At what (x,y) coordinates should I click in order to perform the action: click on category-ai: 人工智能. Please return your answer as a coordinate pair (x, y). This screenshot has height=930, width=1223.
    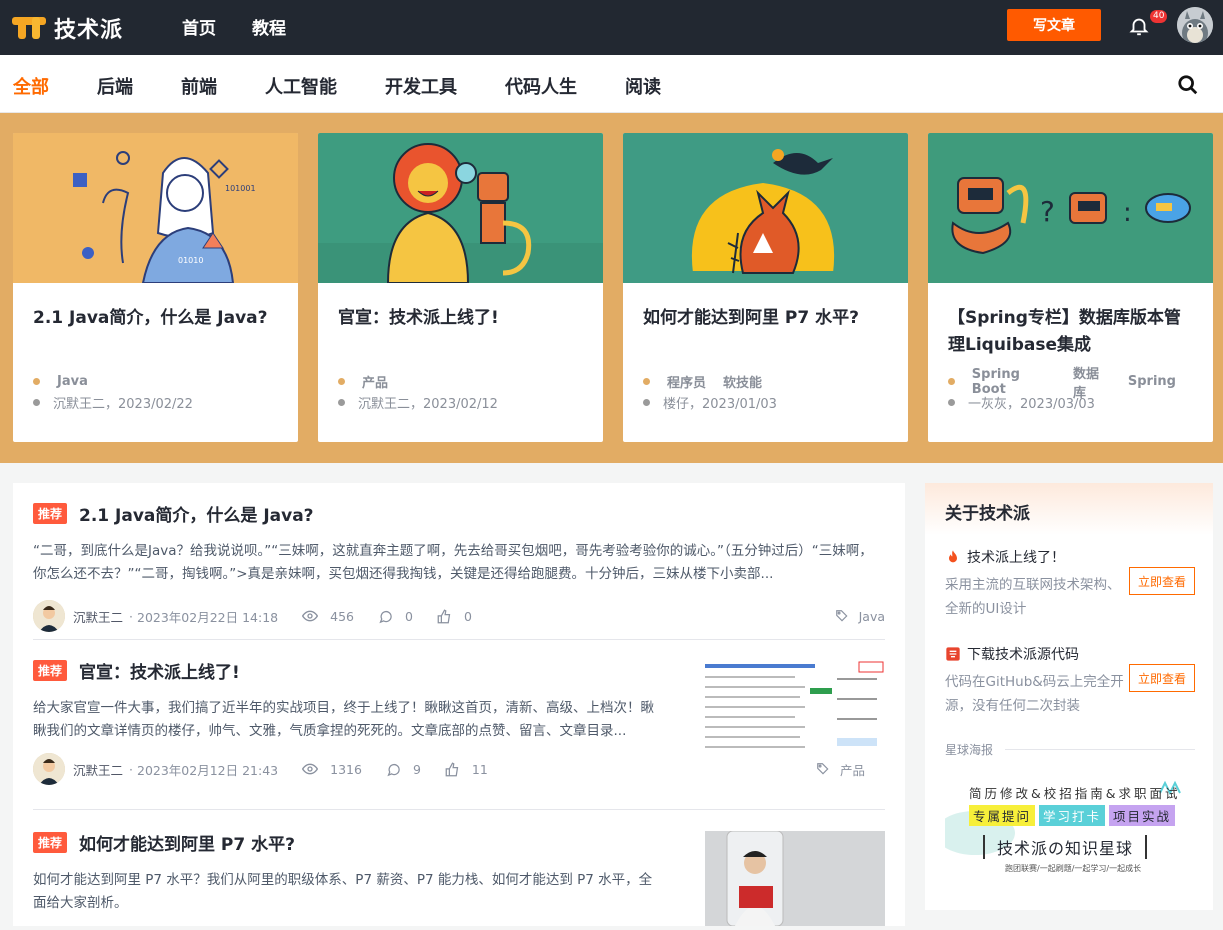
    Looking at the image, I should click on (301, 86).